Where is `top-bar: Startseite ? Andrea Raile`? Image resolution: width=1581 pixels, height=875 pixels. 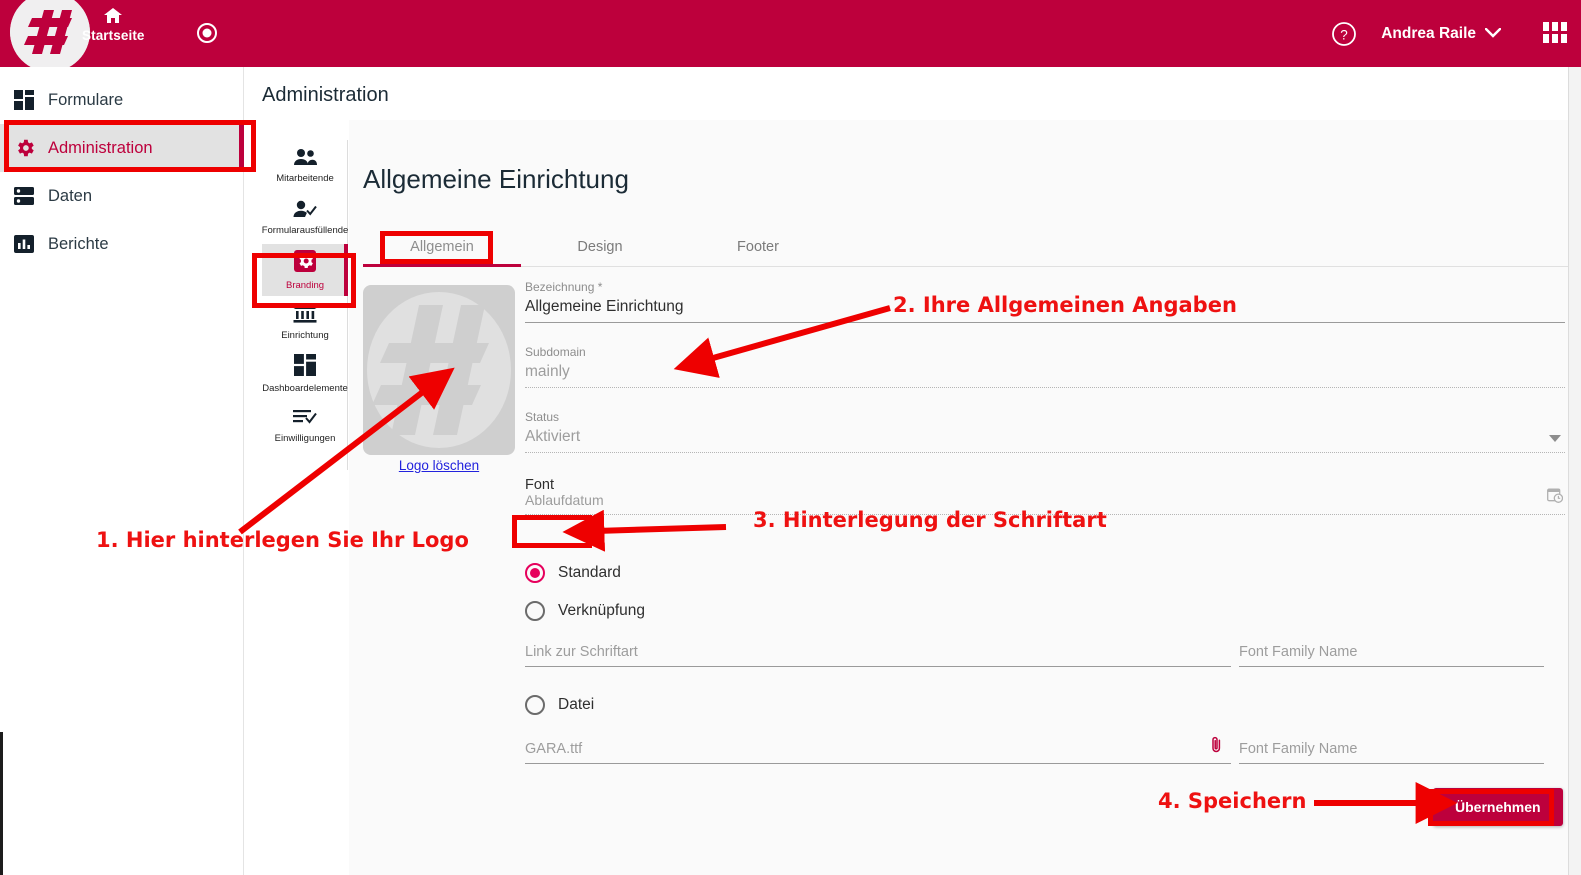 top-bar: Startseite ? Andrea Raile is located at coordinates (790, 36).